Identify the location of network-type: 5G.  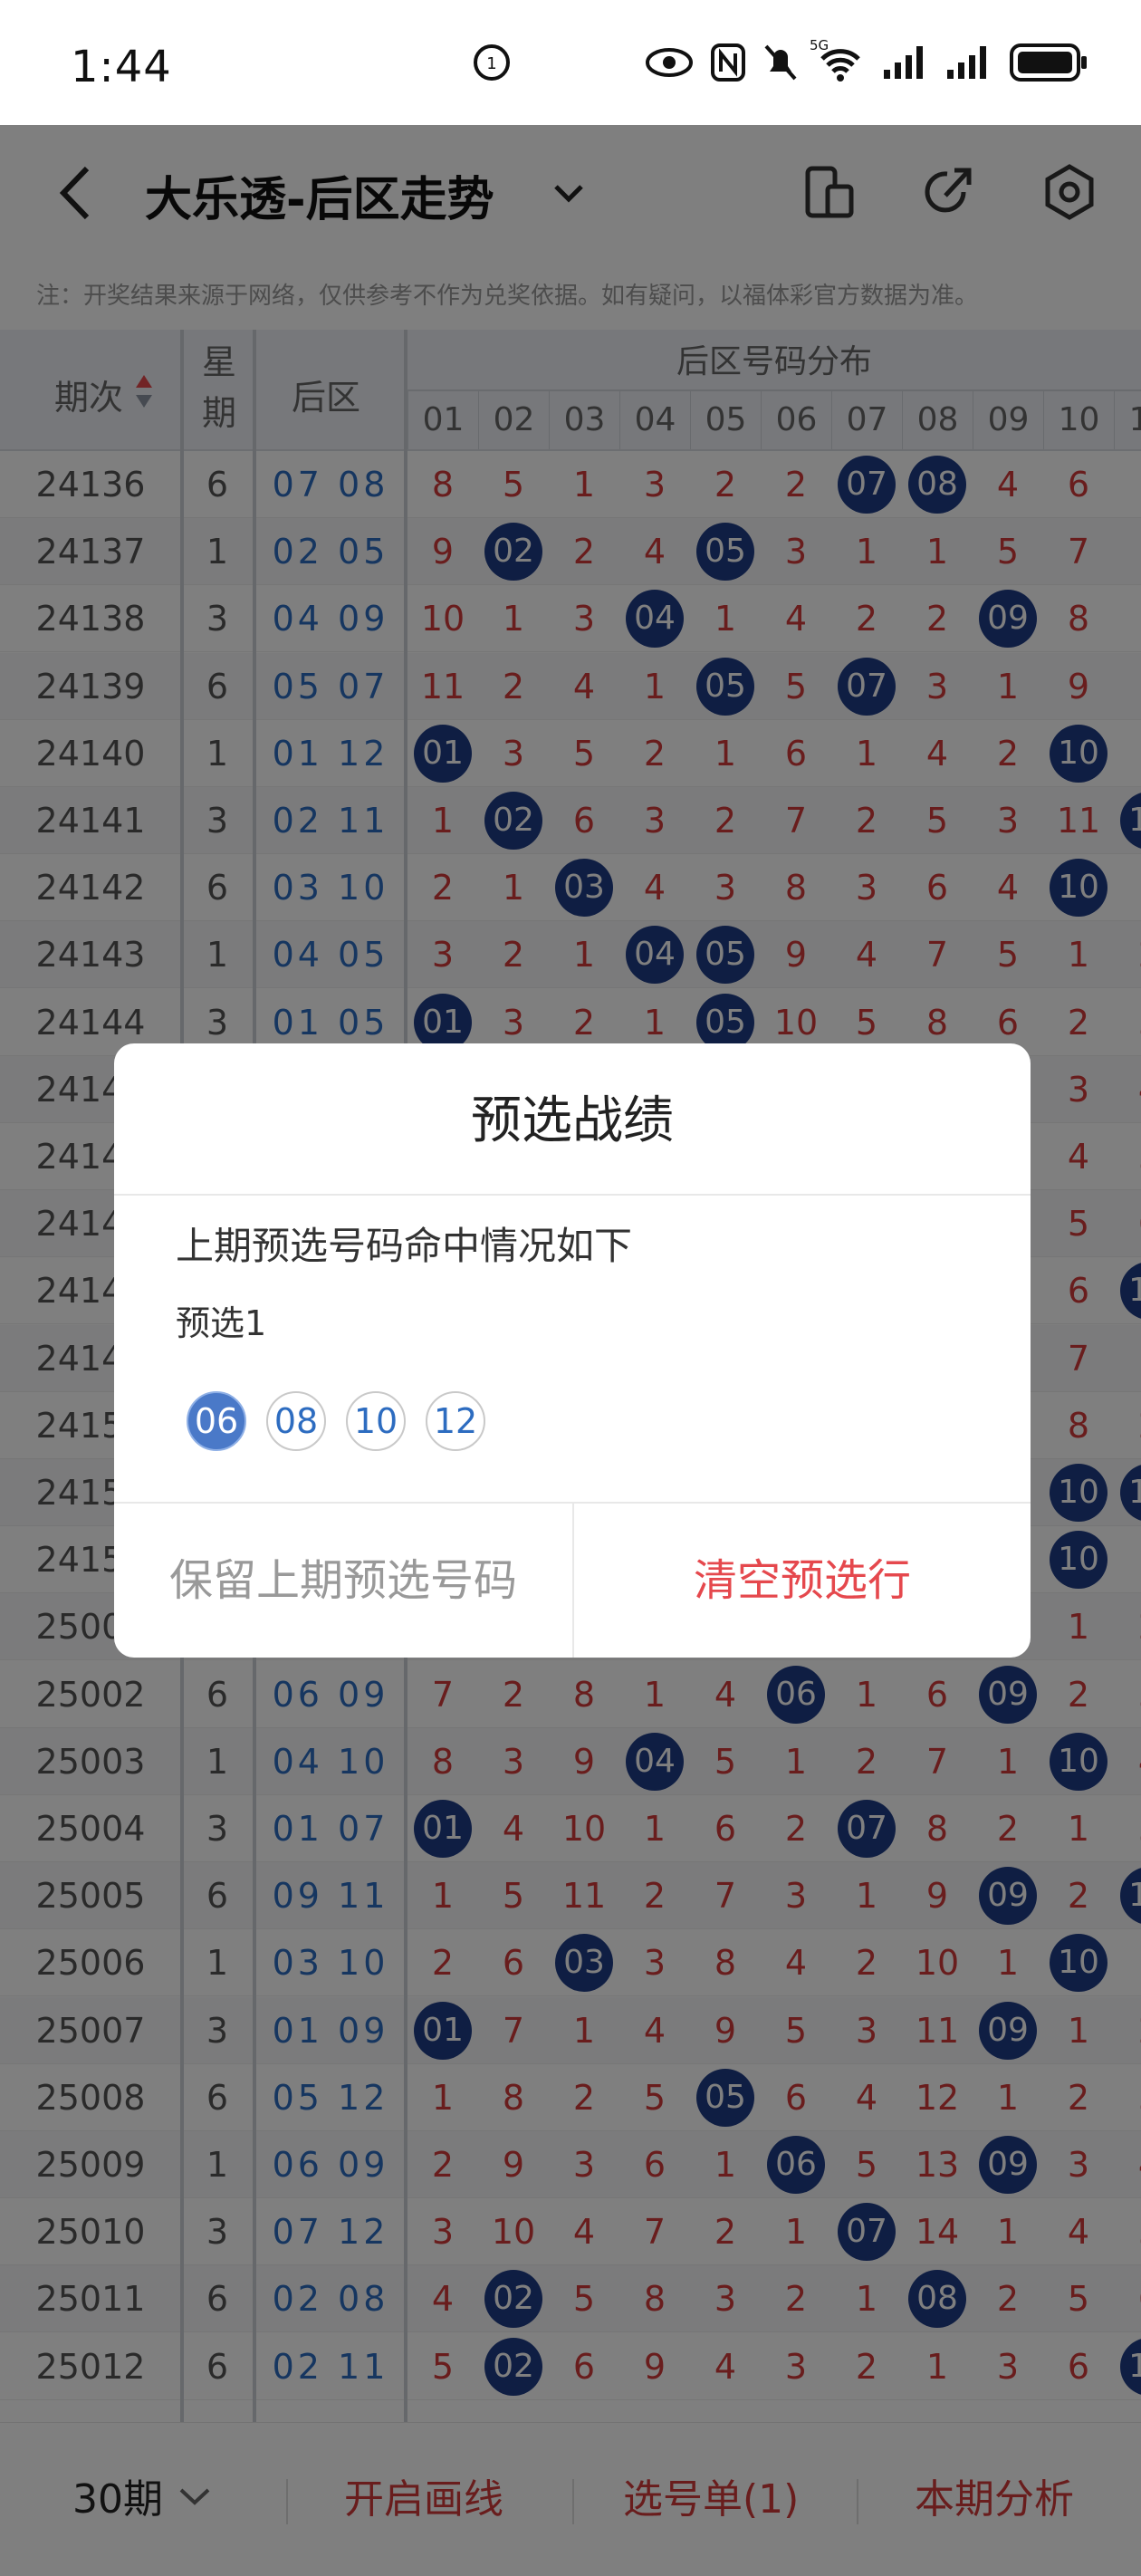
(819, 45).